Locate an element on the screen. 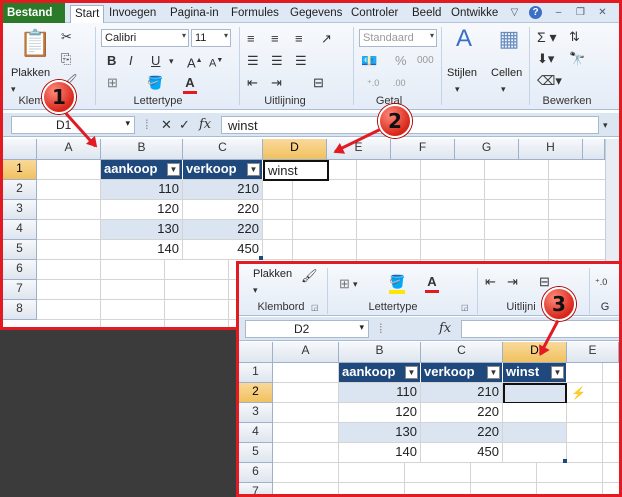 The image size is (622, 497). number-format-combo: Standaard ▾ is located at coordinates (398, 38).